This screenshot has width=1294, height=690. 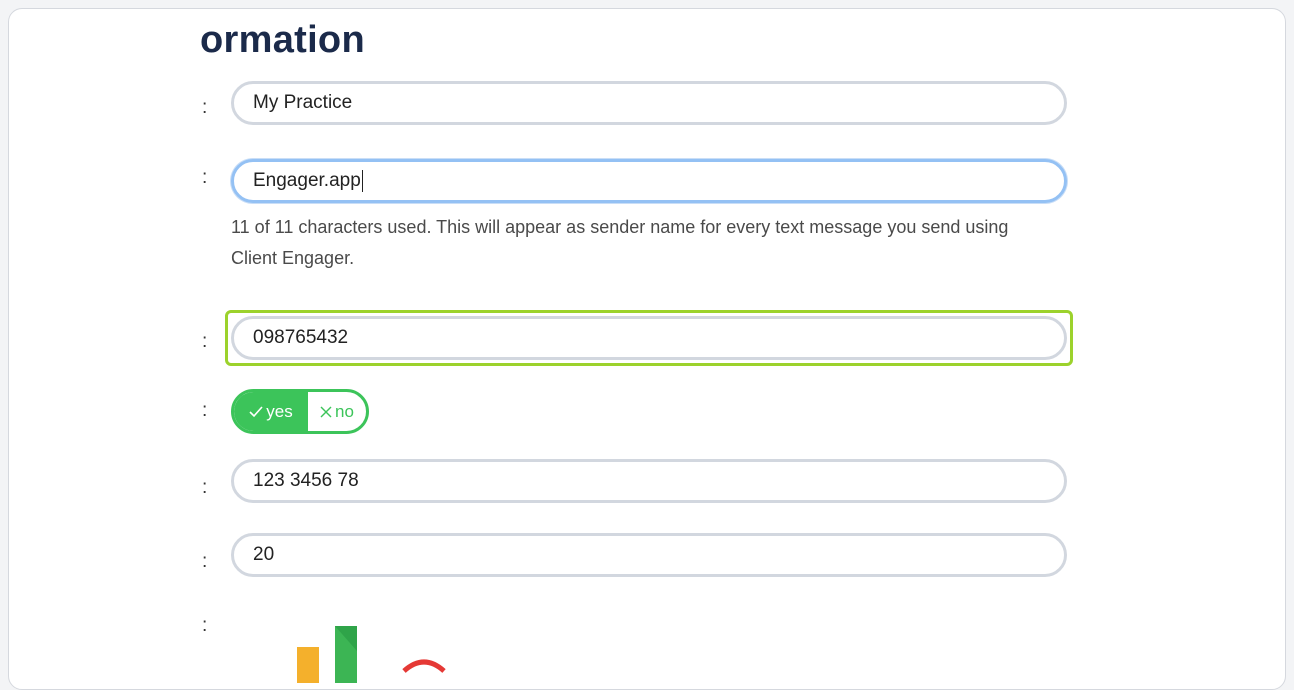 What do you see at coordinates (264, 554) in the screenshot?
I see `amount-value: 20` at bounding box center [264, 554].